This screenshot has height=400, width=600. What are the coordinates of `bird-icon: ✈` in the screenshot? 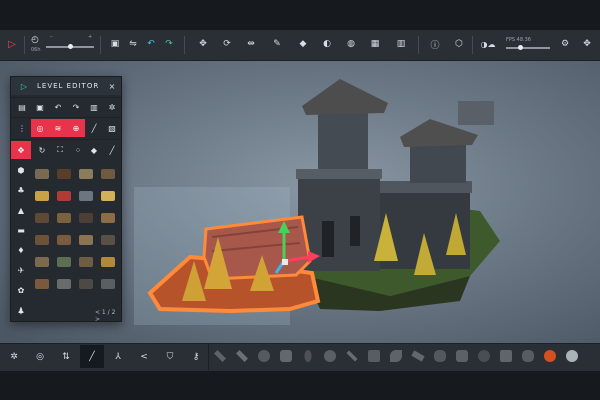 It's located at (21, 270).